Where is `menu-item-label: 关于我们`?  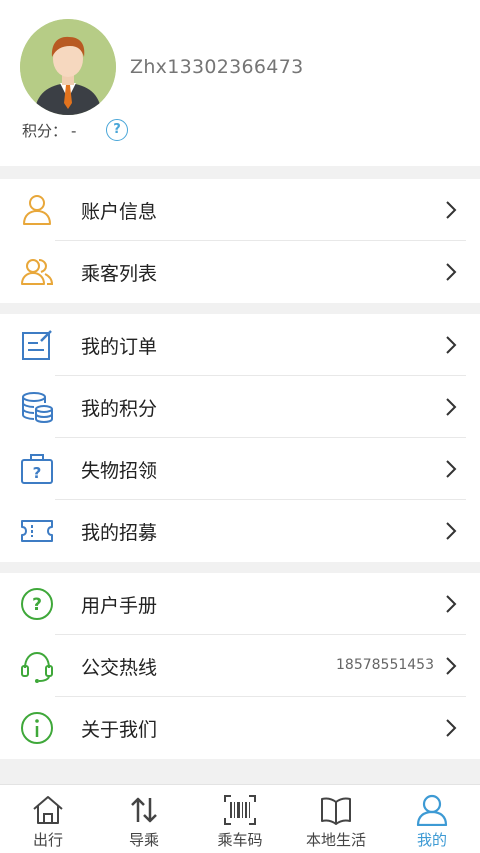
menu-item-label: 关于我们 is located at coordinates (119, 730).